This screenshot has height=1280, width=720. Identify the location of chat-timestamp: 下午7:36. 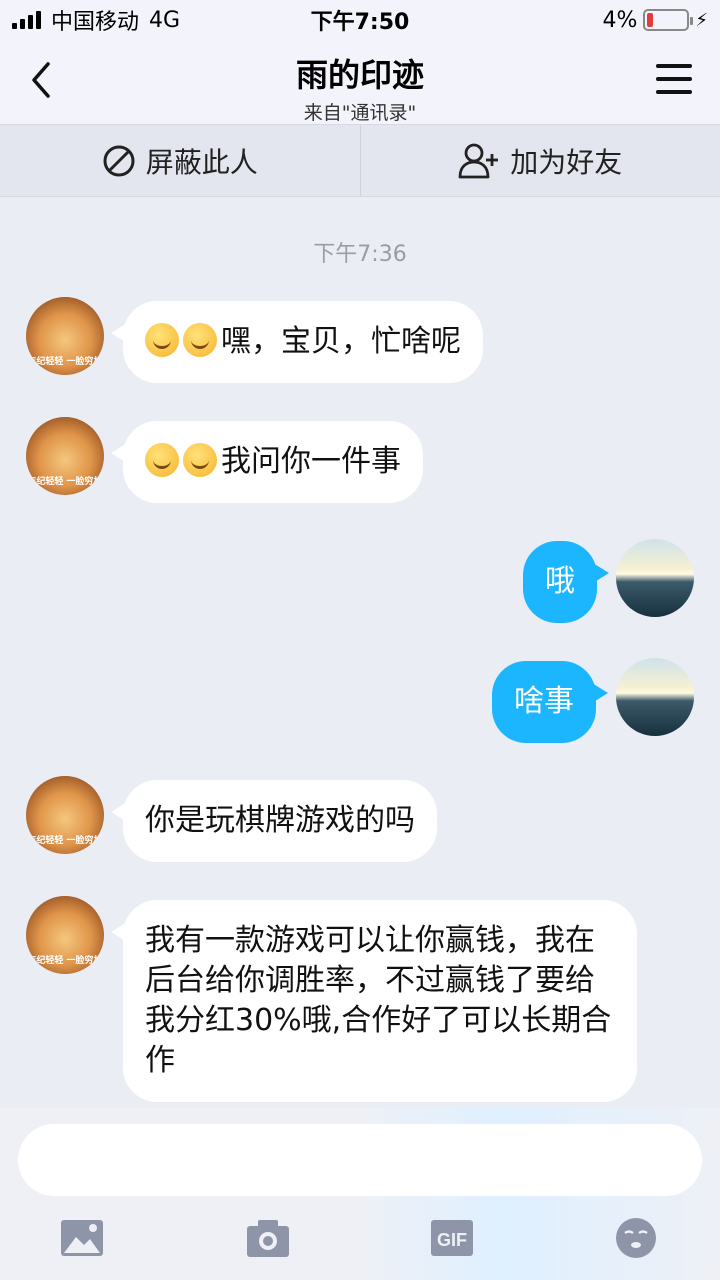
(360, 254).